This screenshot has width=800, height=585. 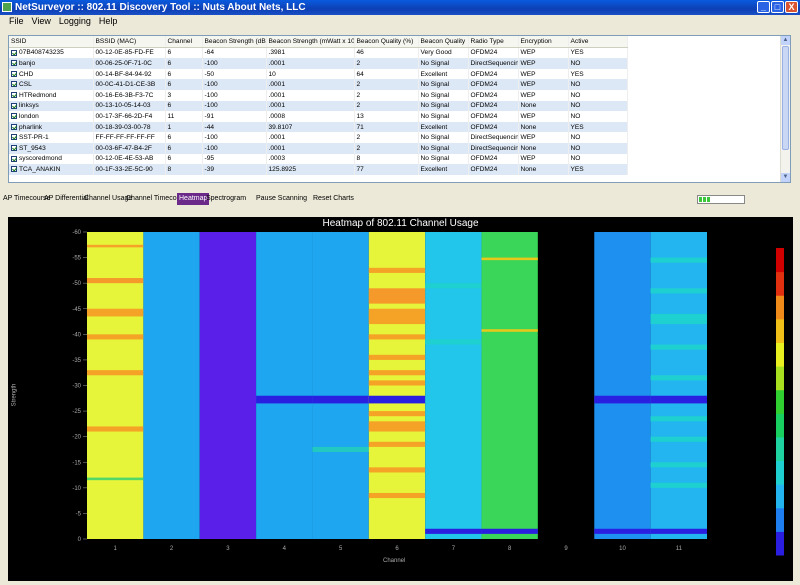 What do you see at coordinates (785, 40) in the screenshot?
I see `scroll-up-icon: ▲` at bounding box center [785, 40].